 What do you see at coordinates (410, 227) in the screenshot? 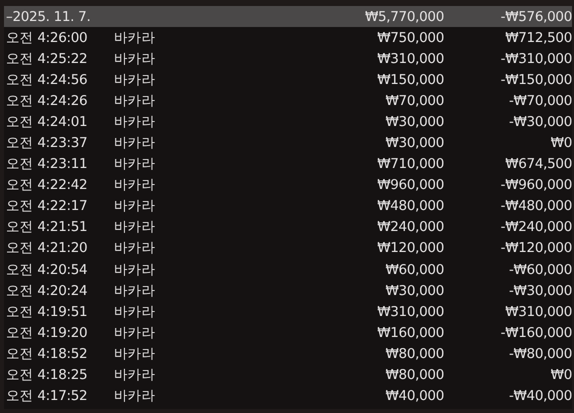
I see `bet-cell-text: ₩240,000` at bounding box center [410, 227].